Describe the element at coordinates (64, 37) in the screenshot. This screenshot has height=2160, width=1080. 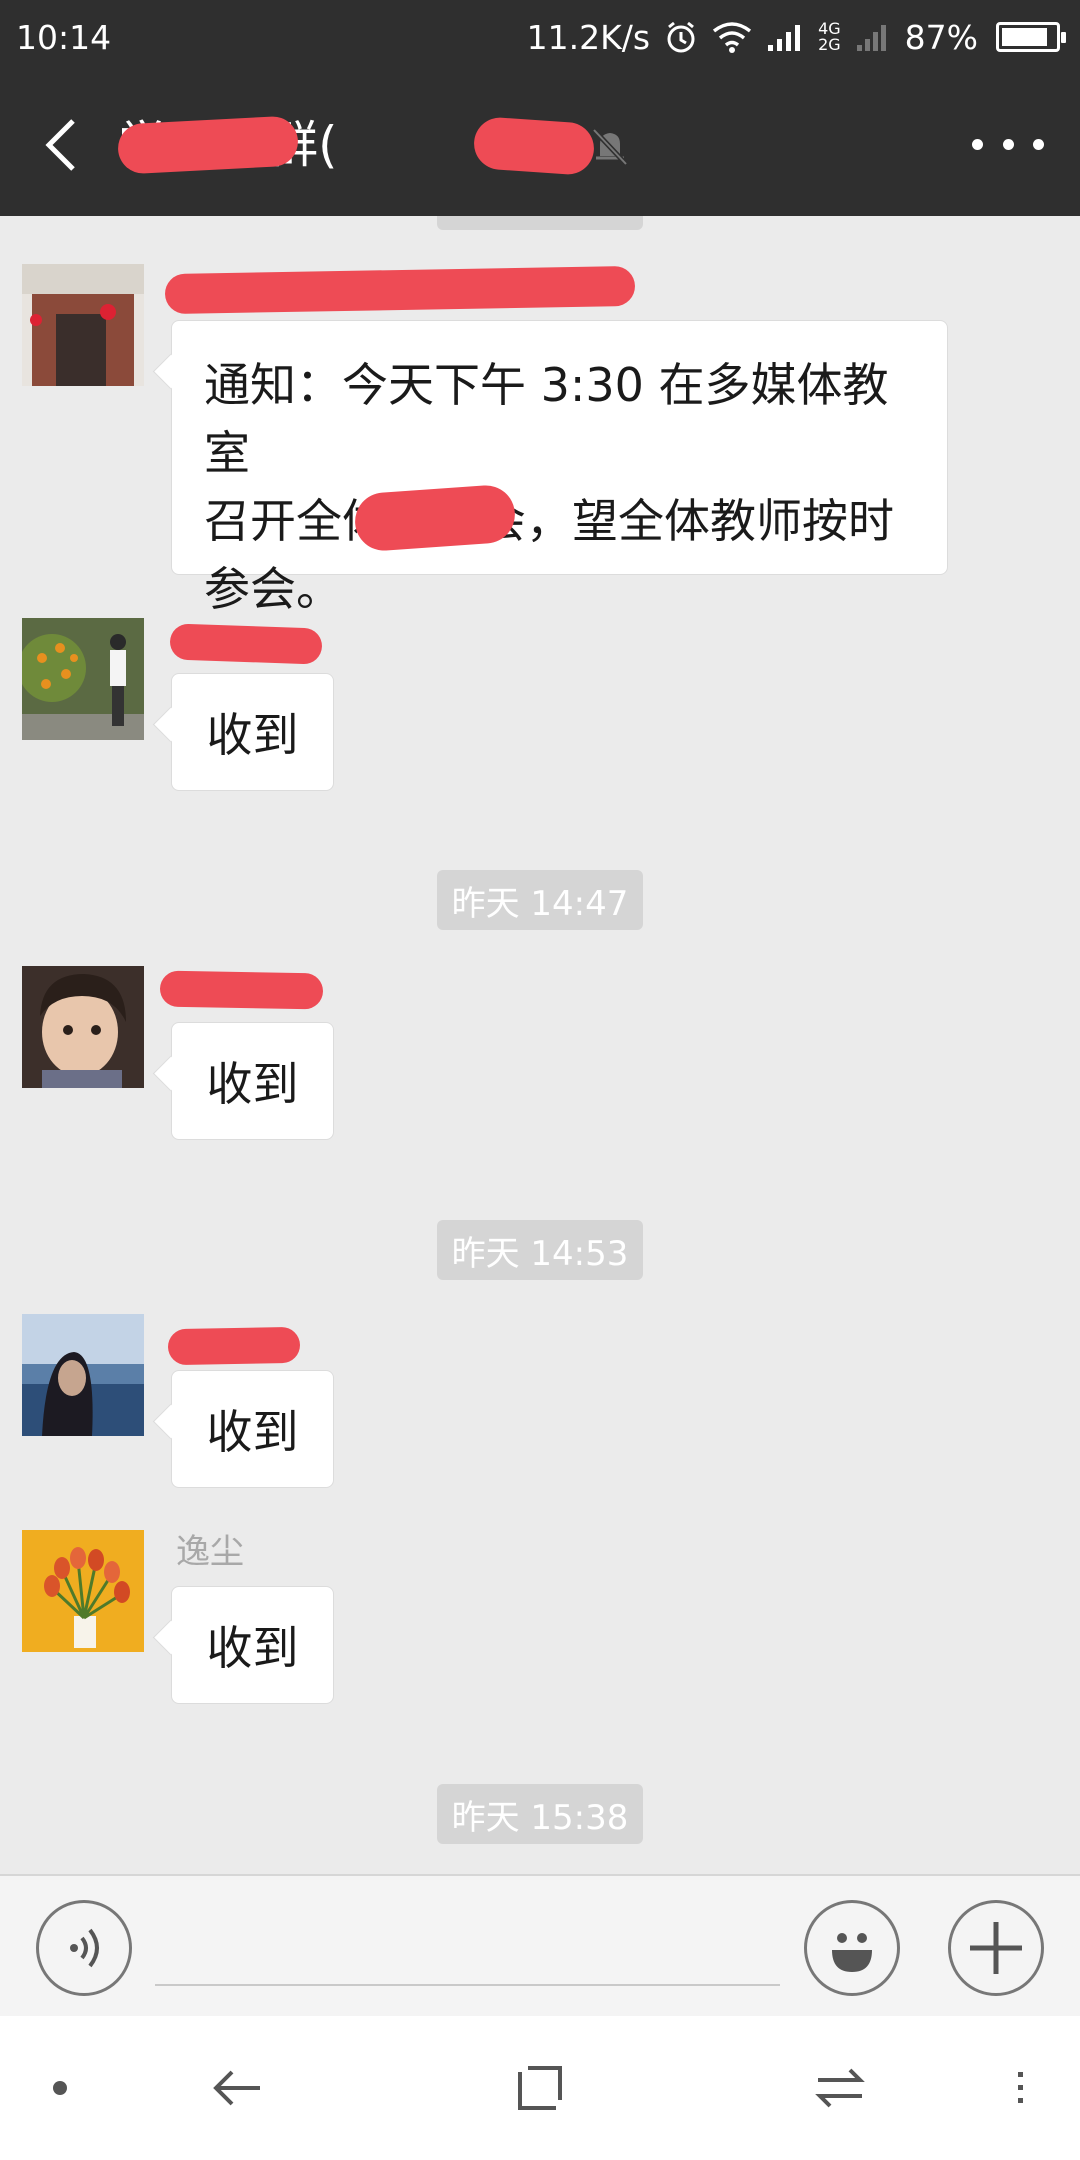
I see `status-time: 10:14` at that location.